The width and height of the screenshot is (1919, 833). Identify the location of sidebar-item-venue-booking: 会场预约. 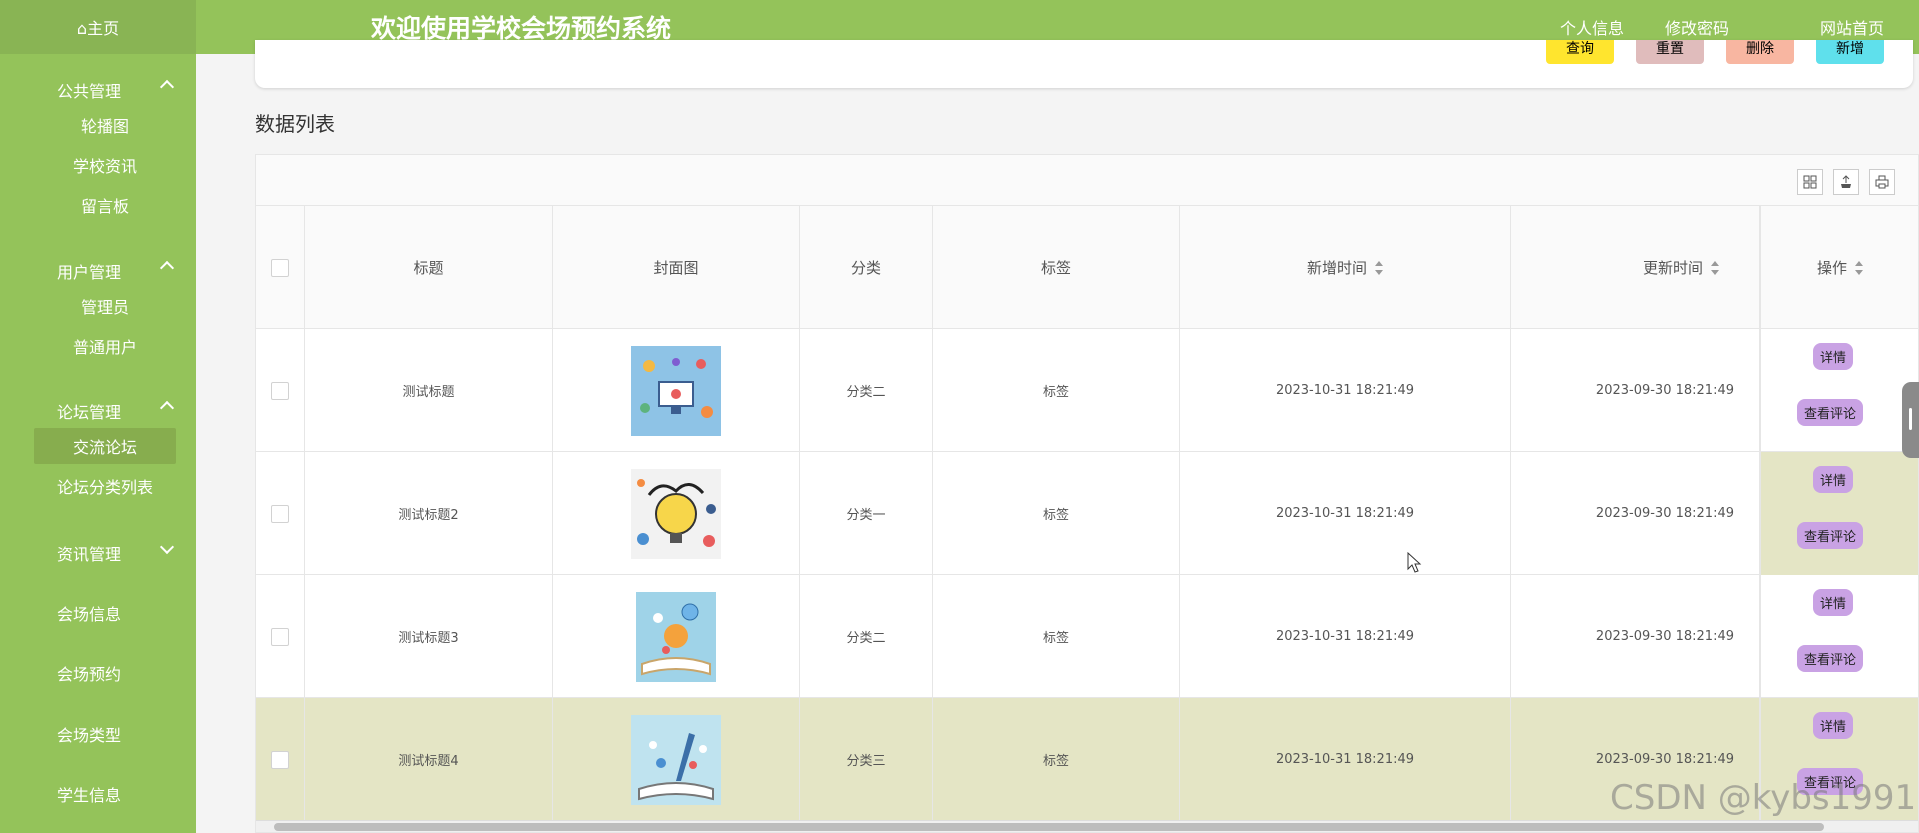
(98, 673).